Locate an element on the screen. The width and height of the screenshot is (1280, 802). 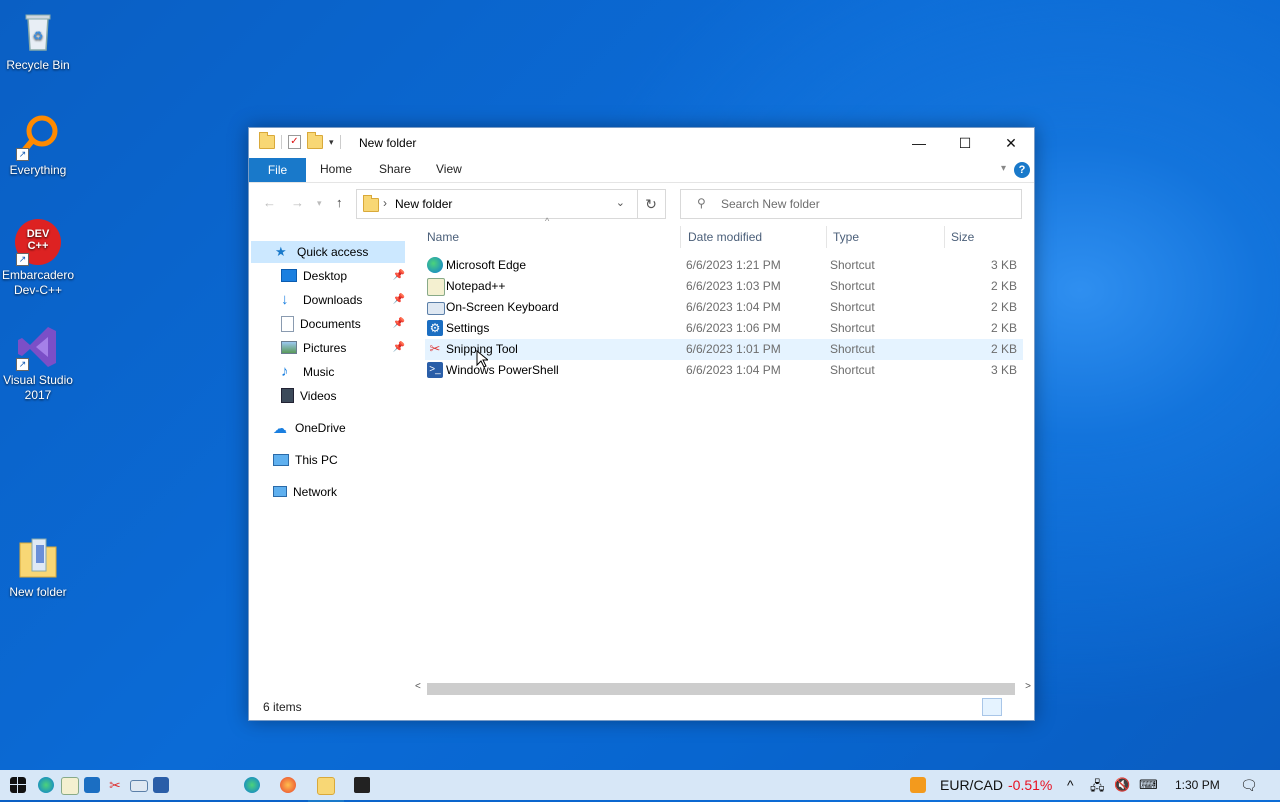
back-arrow-icon: ← is located at coordinates (269, 202).